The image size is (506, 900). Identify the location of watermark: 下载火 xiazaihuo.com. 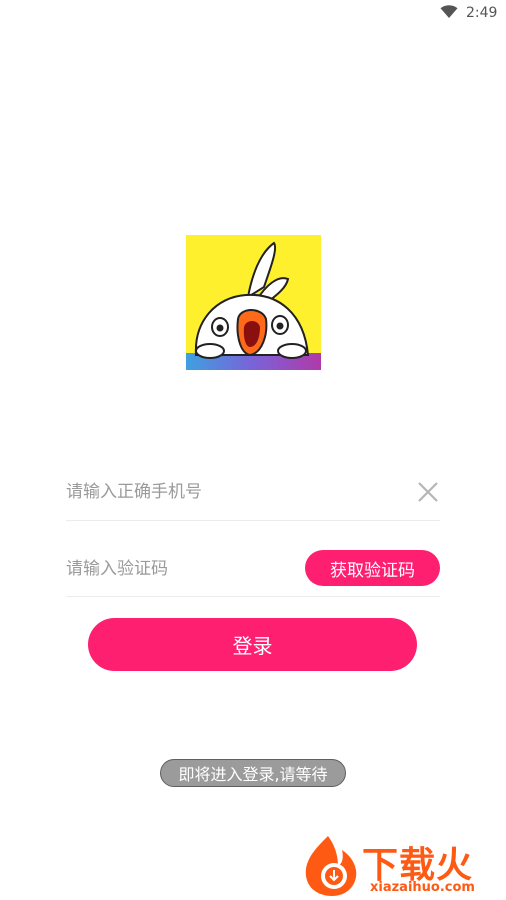
(402, 866).